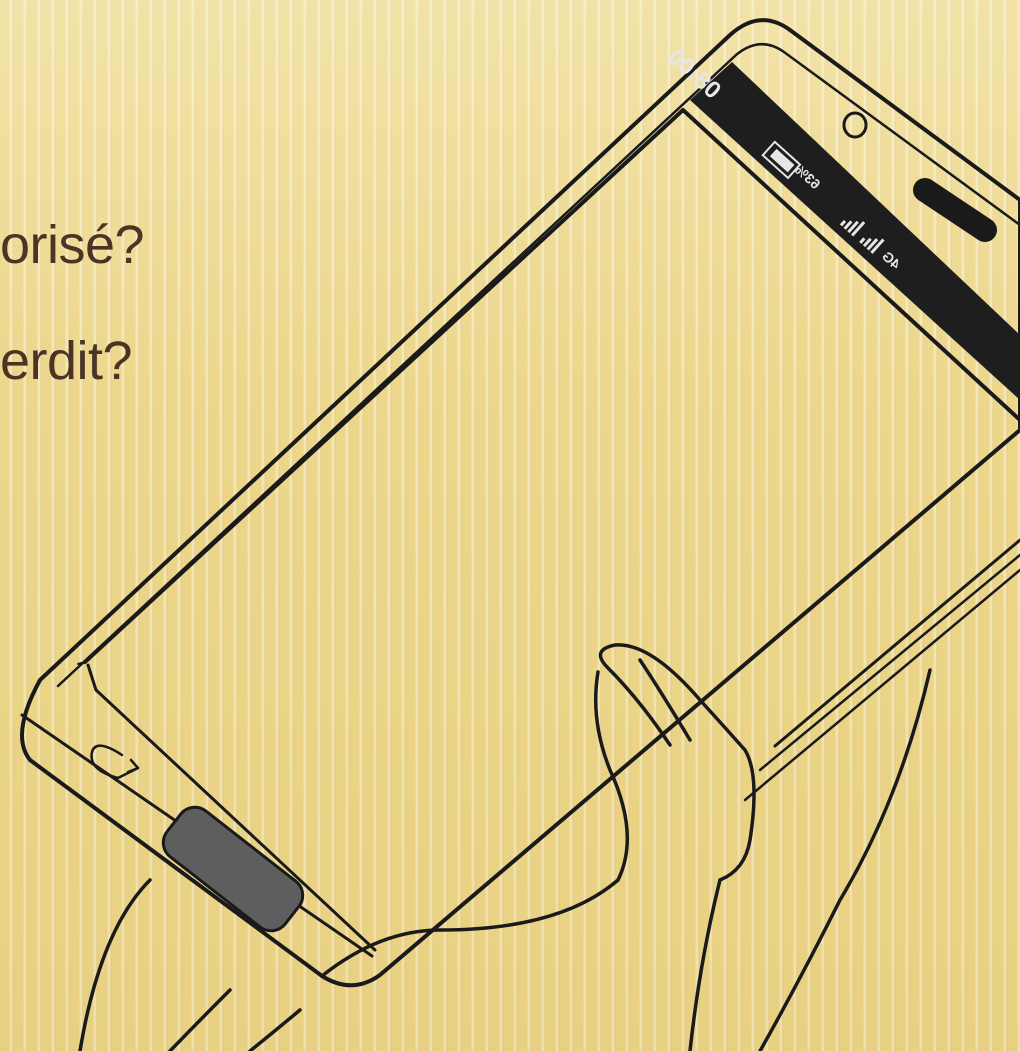 The height and width of the screenshot is (1051, 1020). I want to click on earpiece-speaker, so click(955, 210).